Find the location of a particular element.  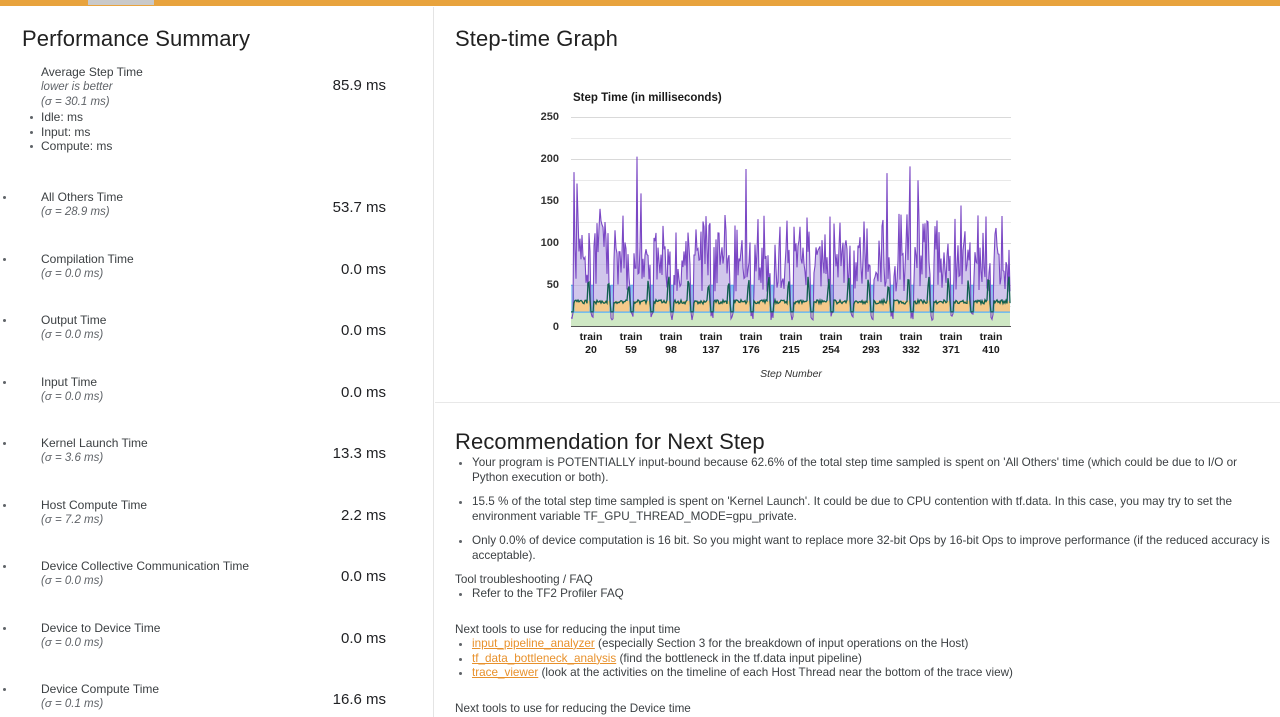

metric-row-input: Input Time (σ = 0.0 ms) 0.0 ms is located at coordinates (216, 390).